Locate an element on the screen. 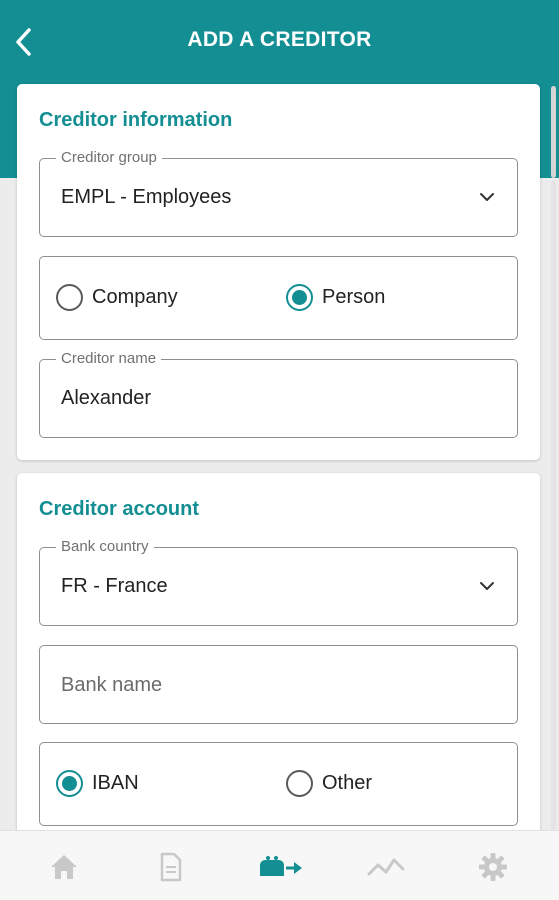  bottom-navigation is located at coordinates (279, 865).